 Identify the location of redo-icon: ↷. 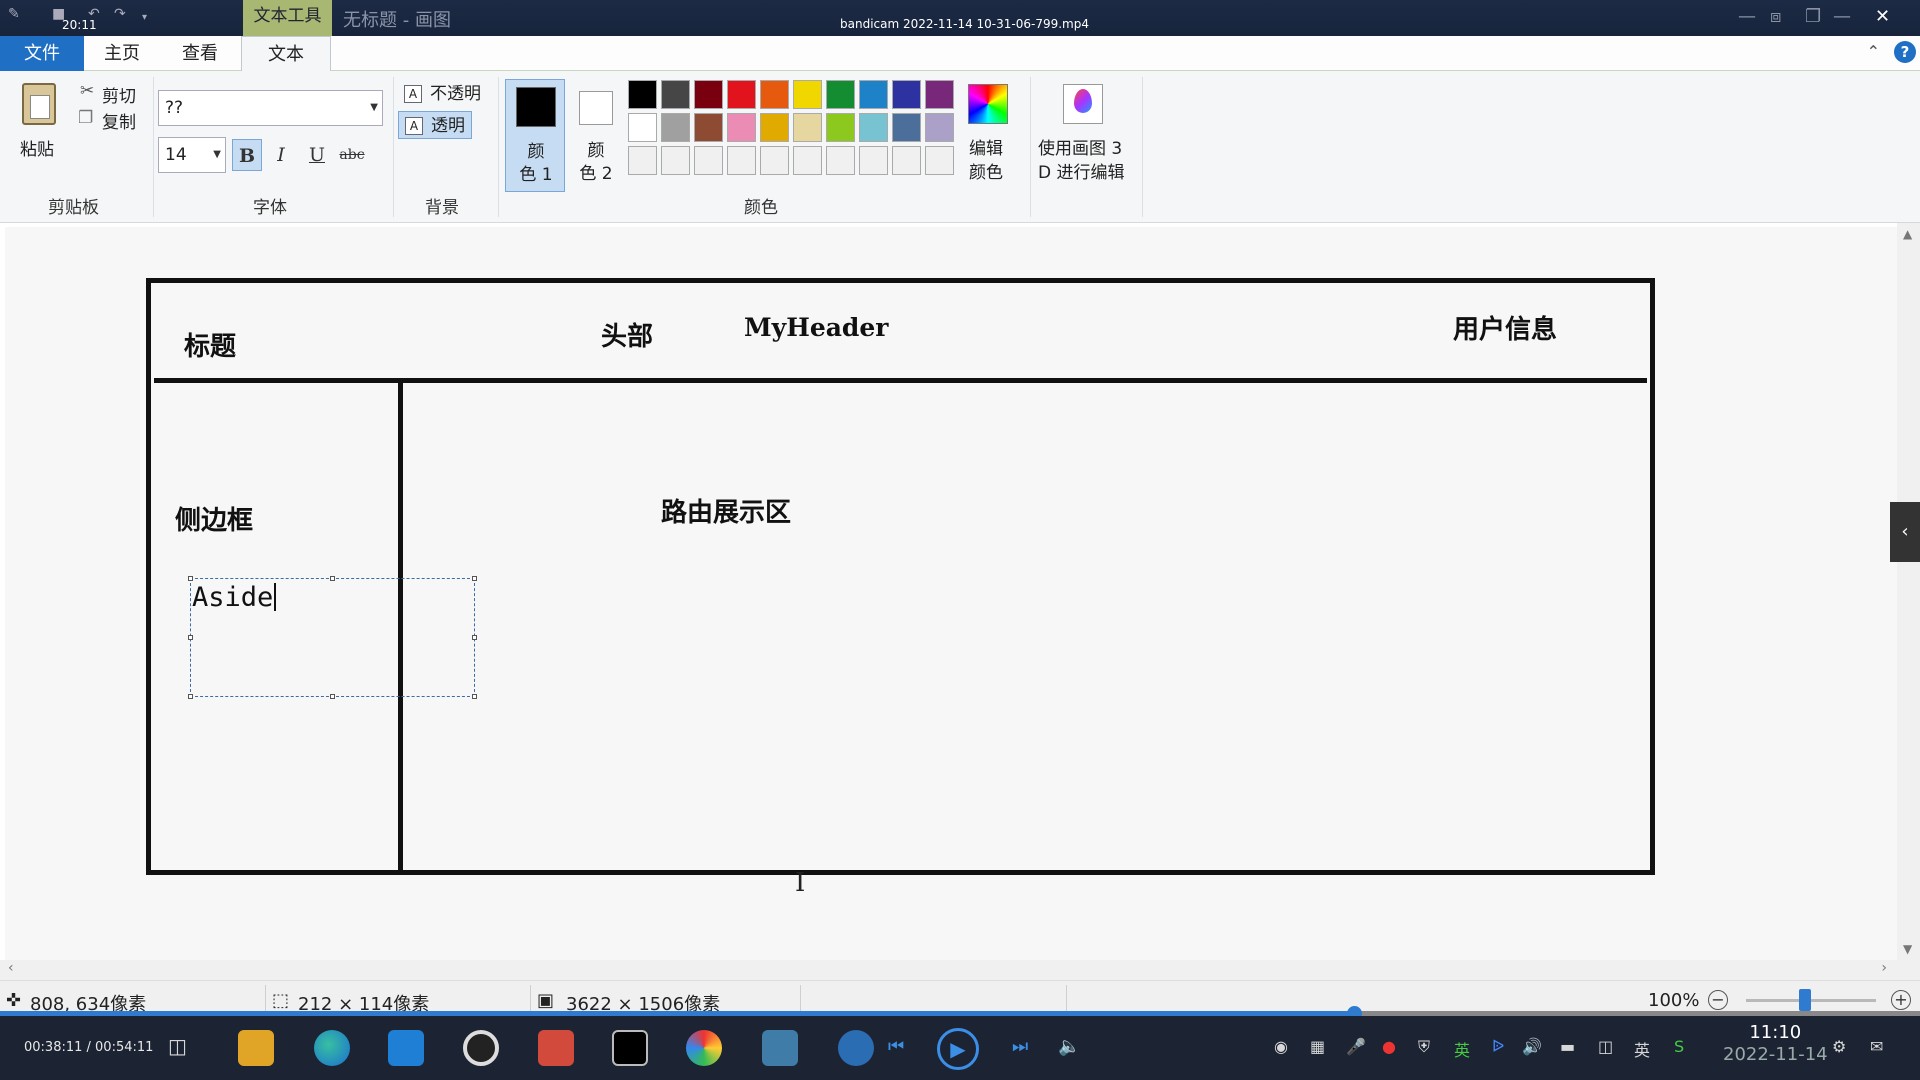
(120, 14).